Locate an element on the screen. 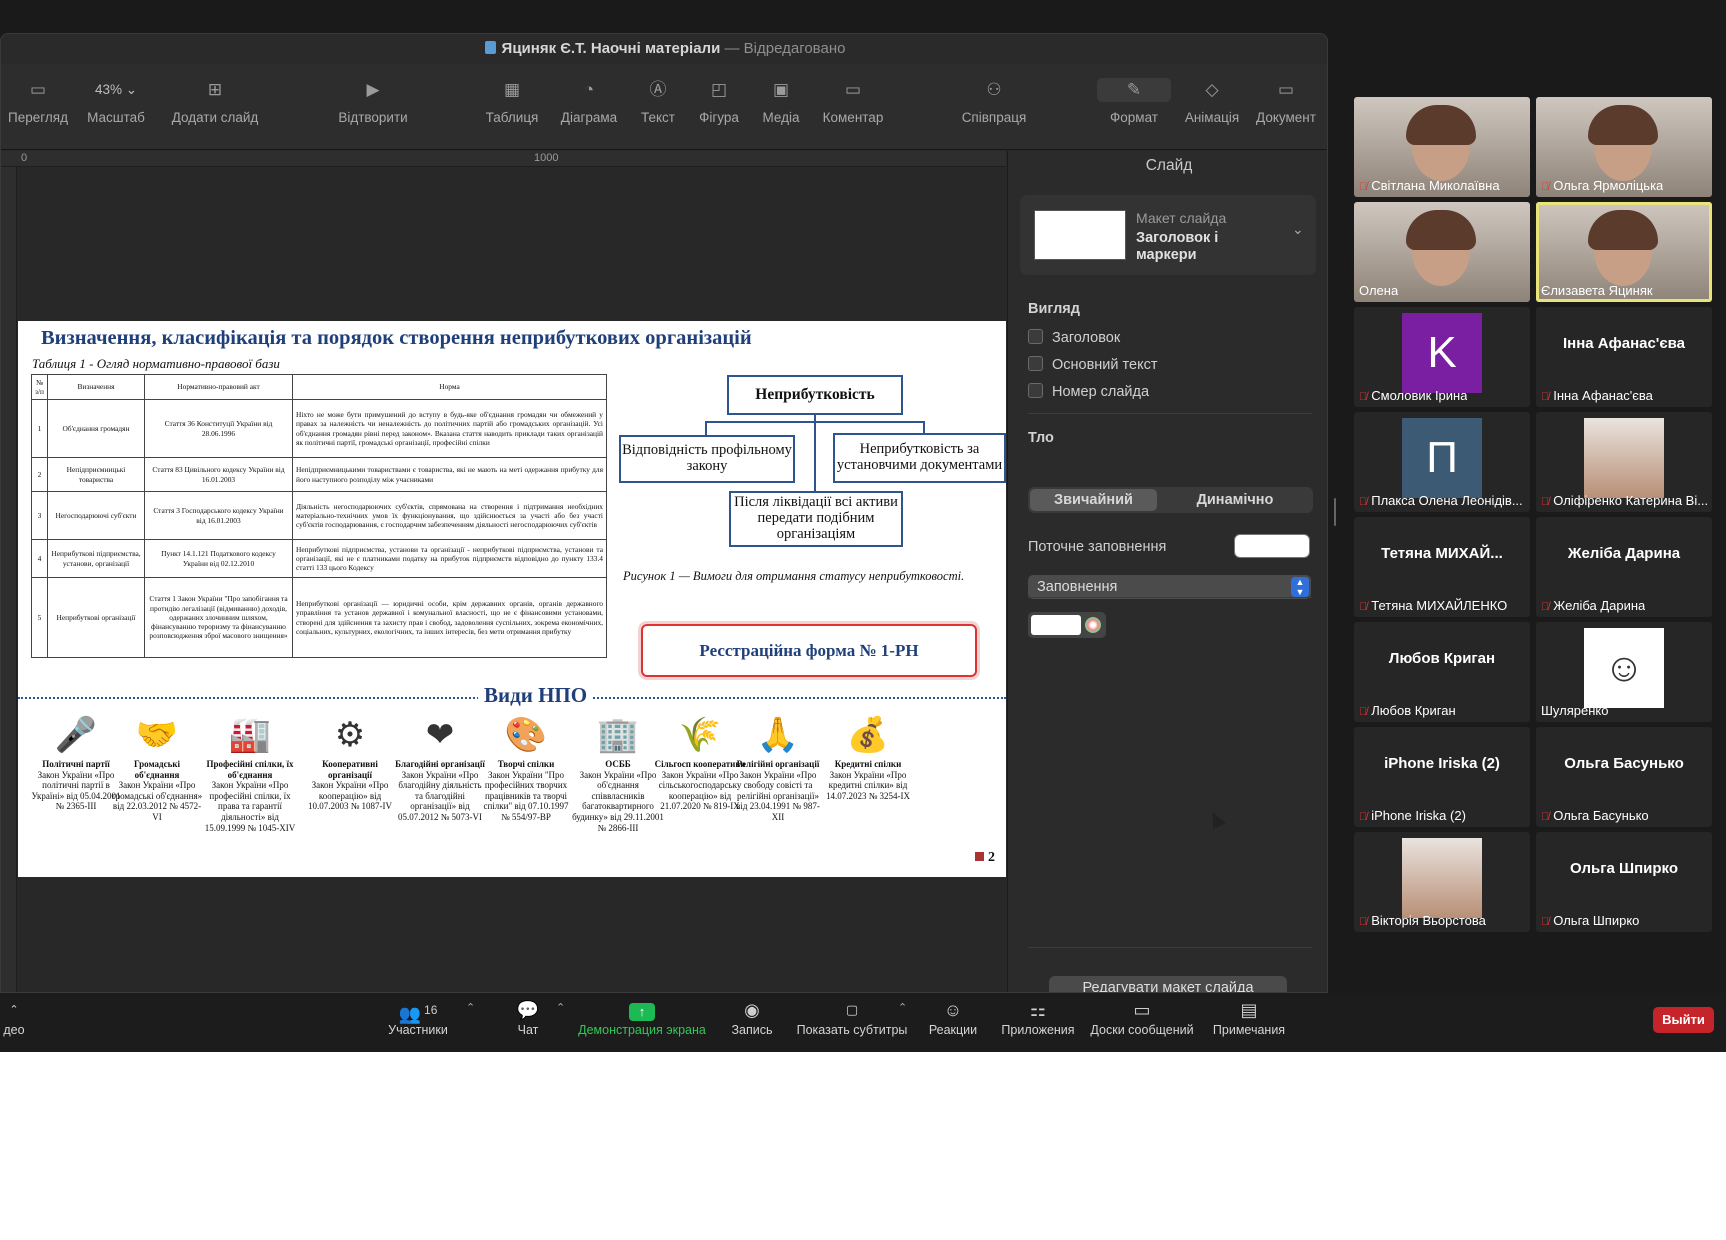  share-screen-button: ↑ Демонстрация экрана is located at coordinates (642, 1015).